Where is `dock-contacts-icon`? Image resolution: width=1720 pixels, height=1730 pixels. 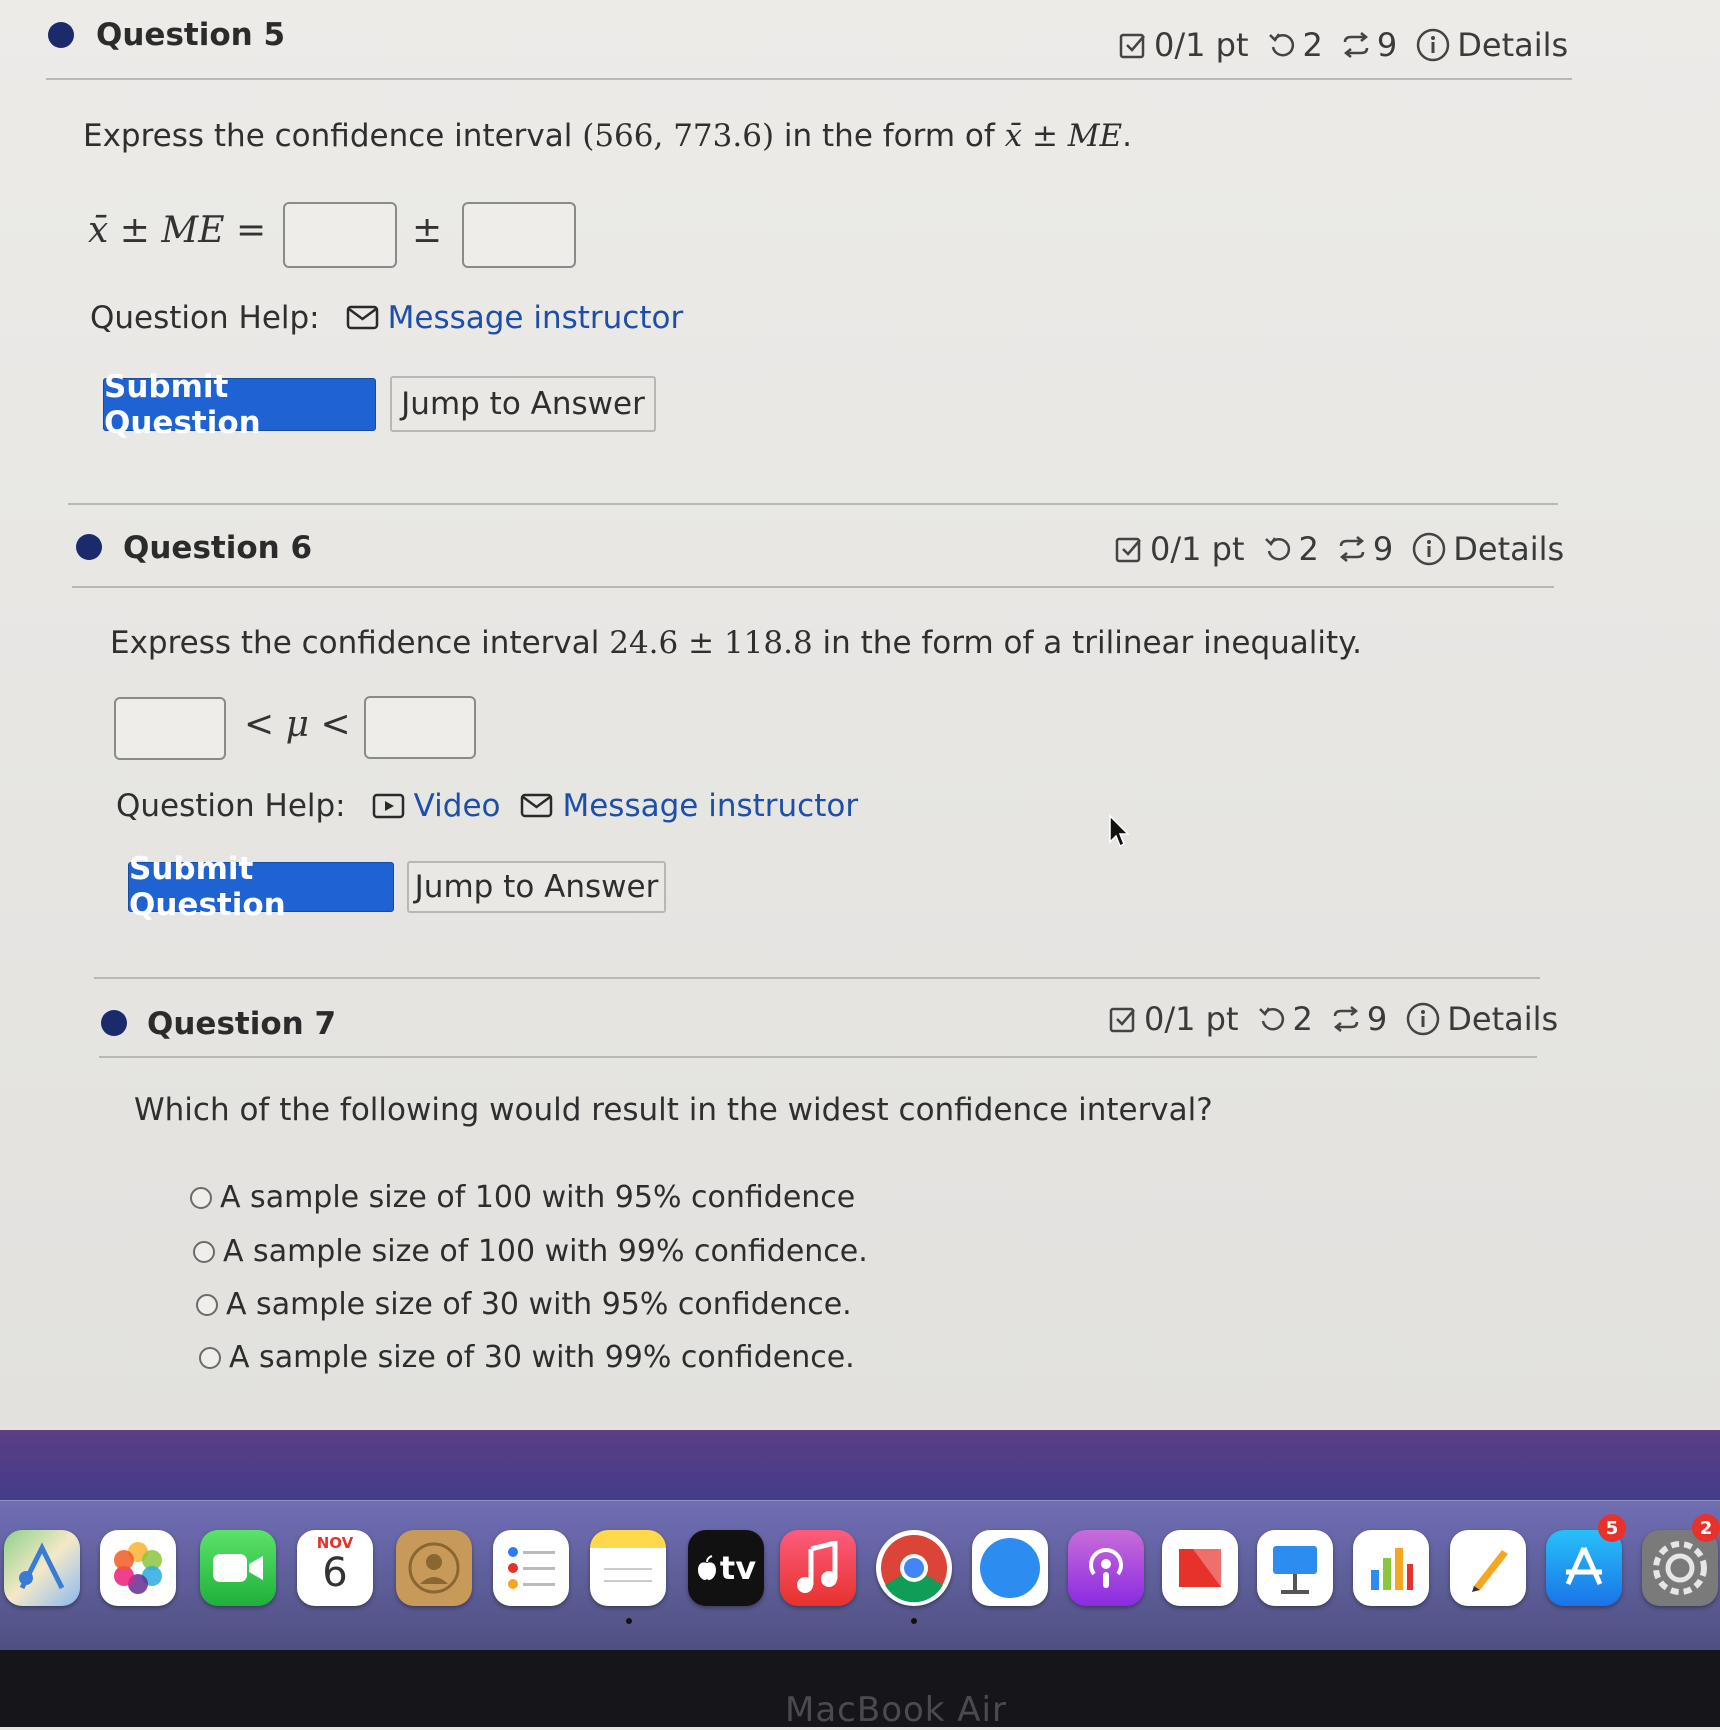
dock-contacts-icon is located at coordinates (434, 1568).